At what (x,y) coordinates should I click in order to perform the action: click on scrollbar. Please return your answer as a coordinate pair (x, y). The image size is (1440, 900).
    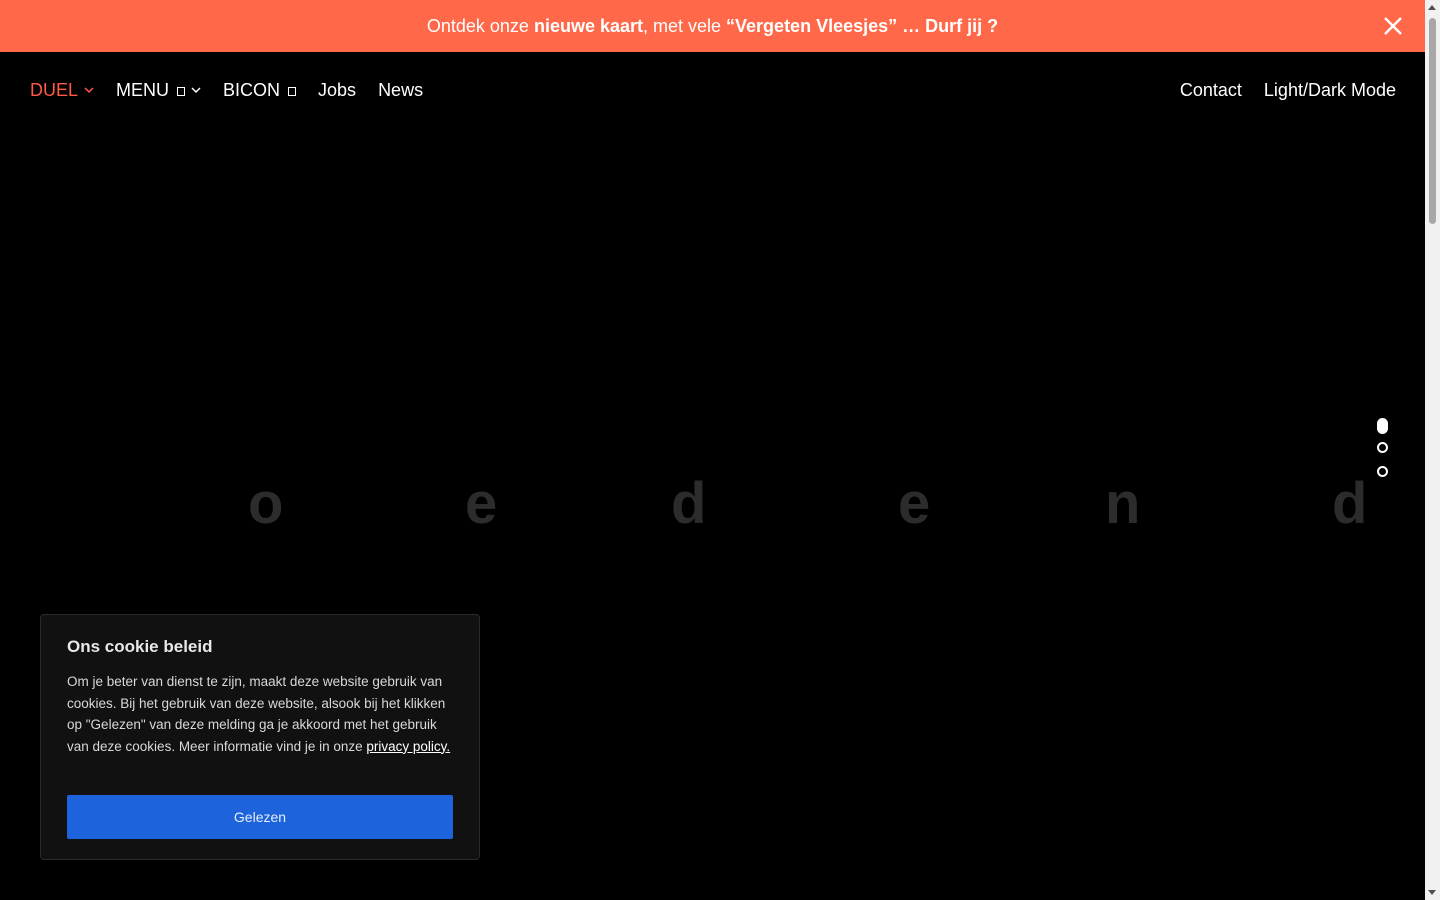
    Looking at the image, I should click on (1432, 450).